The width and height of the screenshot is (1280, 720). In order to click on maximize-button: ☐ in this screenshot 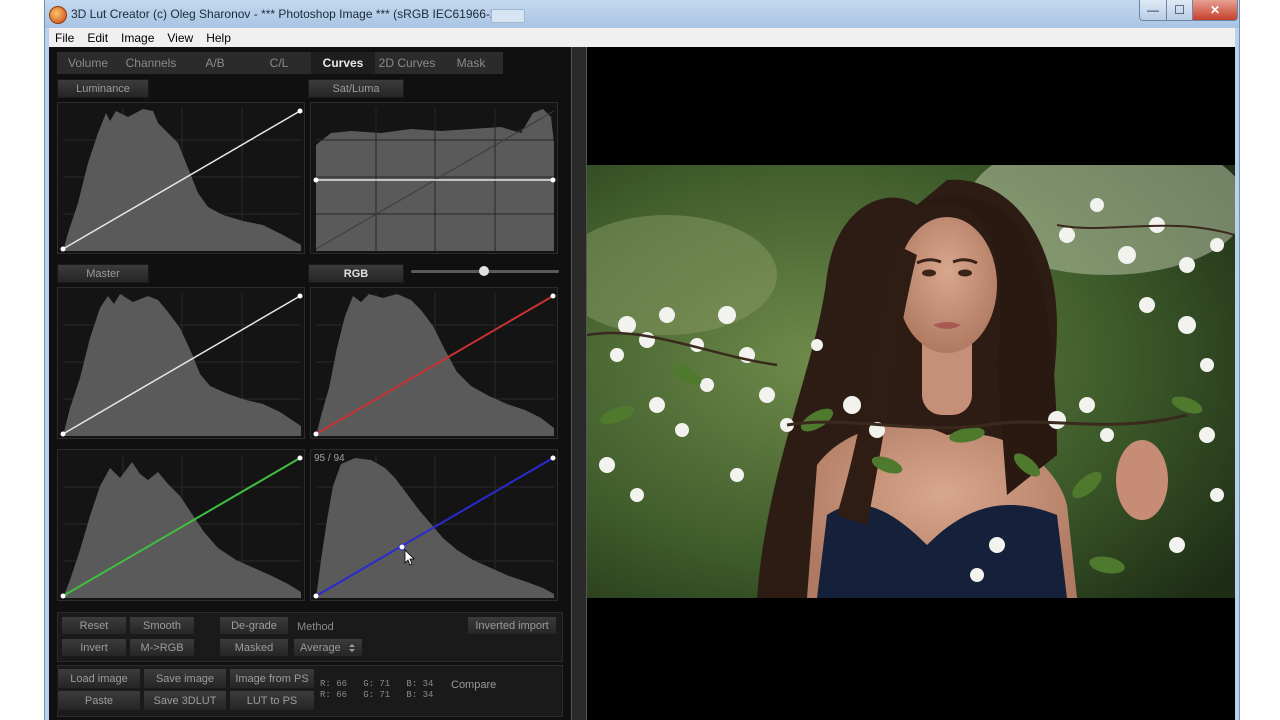, I will do `click(1179, 10)`.